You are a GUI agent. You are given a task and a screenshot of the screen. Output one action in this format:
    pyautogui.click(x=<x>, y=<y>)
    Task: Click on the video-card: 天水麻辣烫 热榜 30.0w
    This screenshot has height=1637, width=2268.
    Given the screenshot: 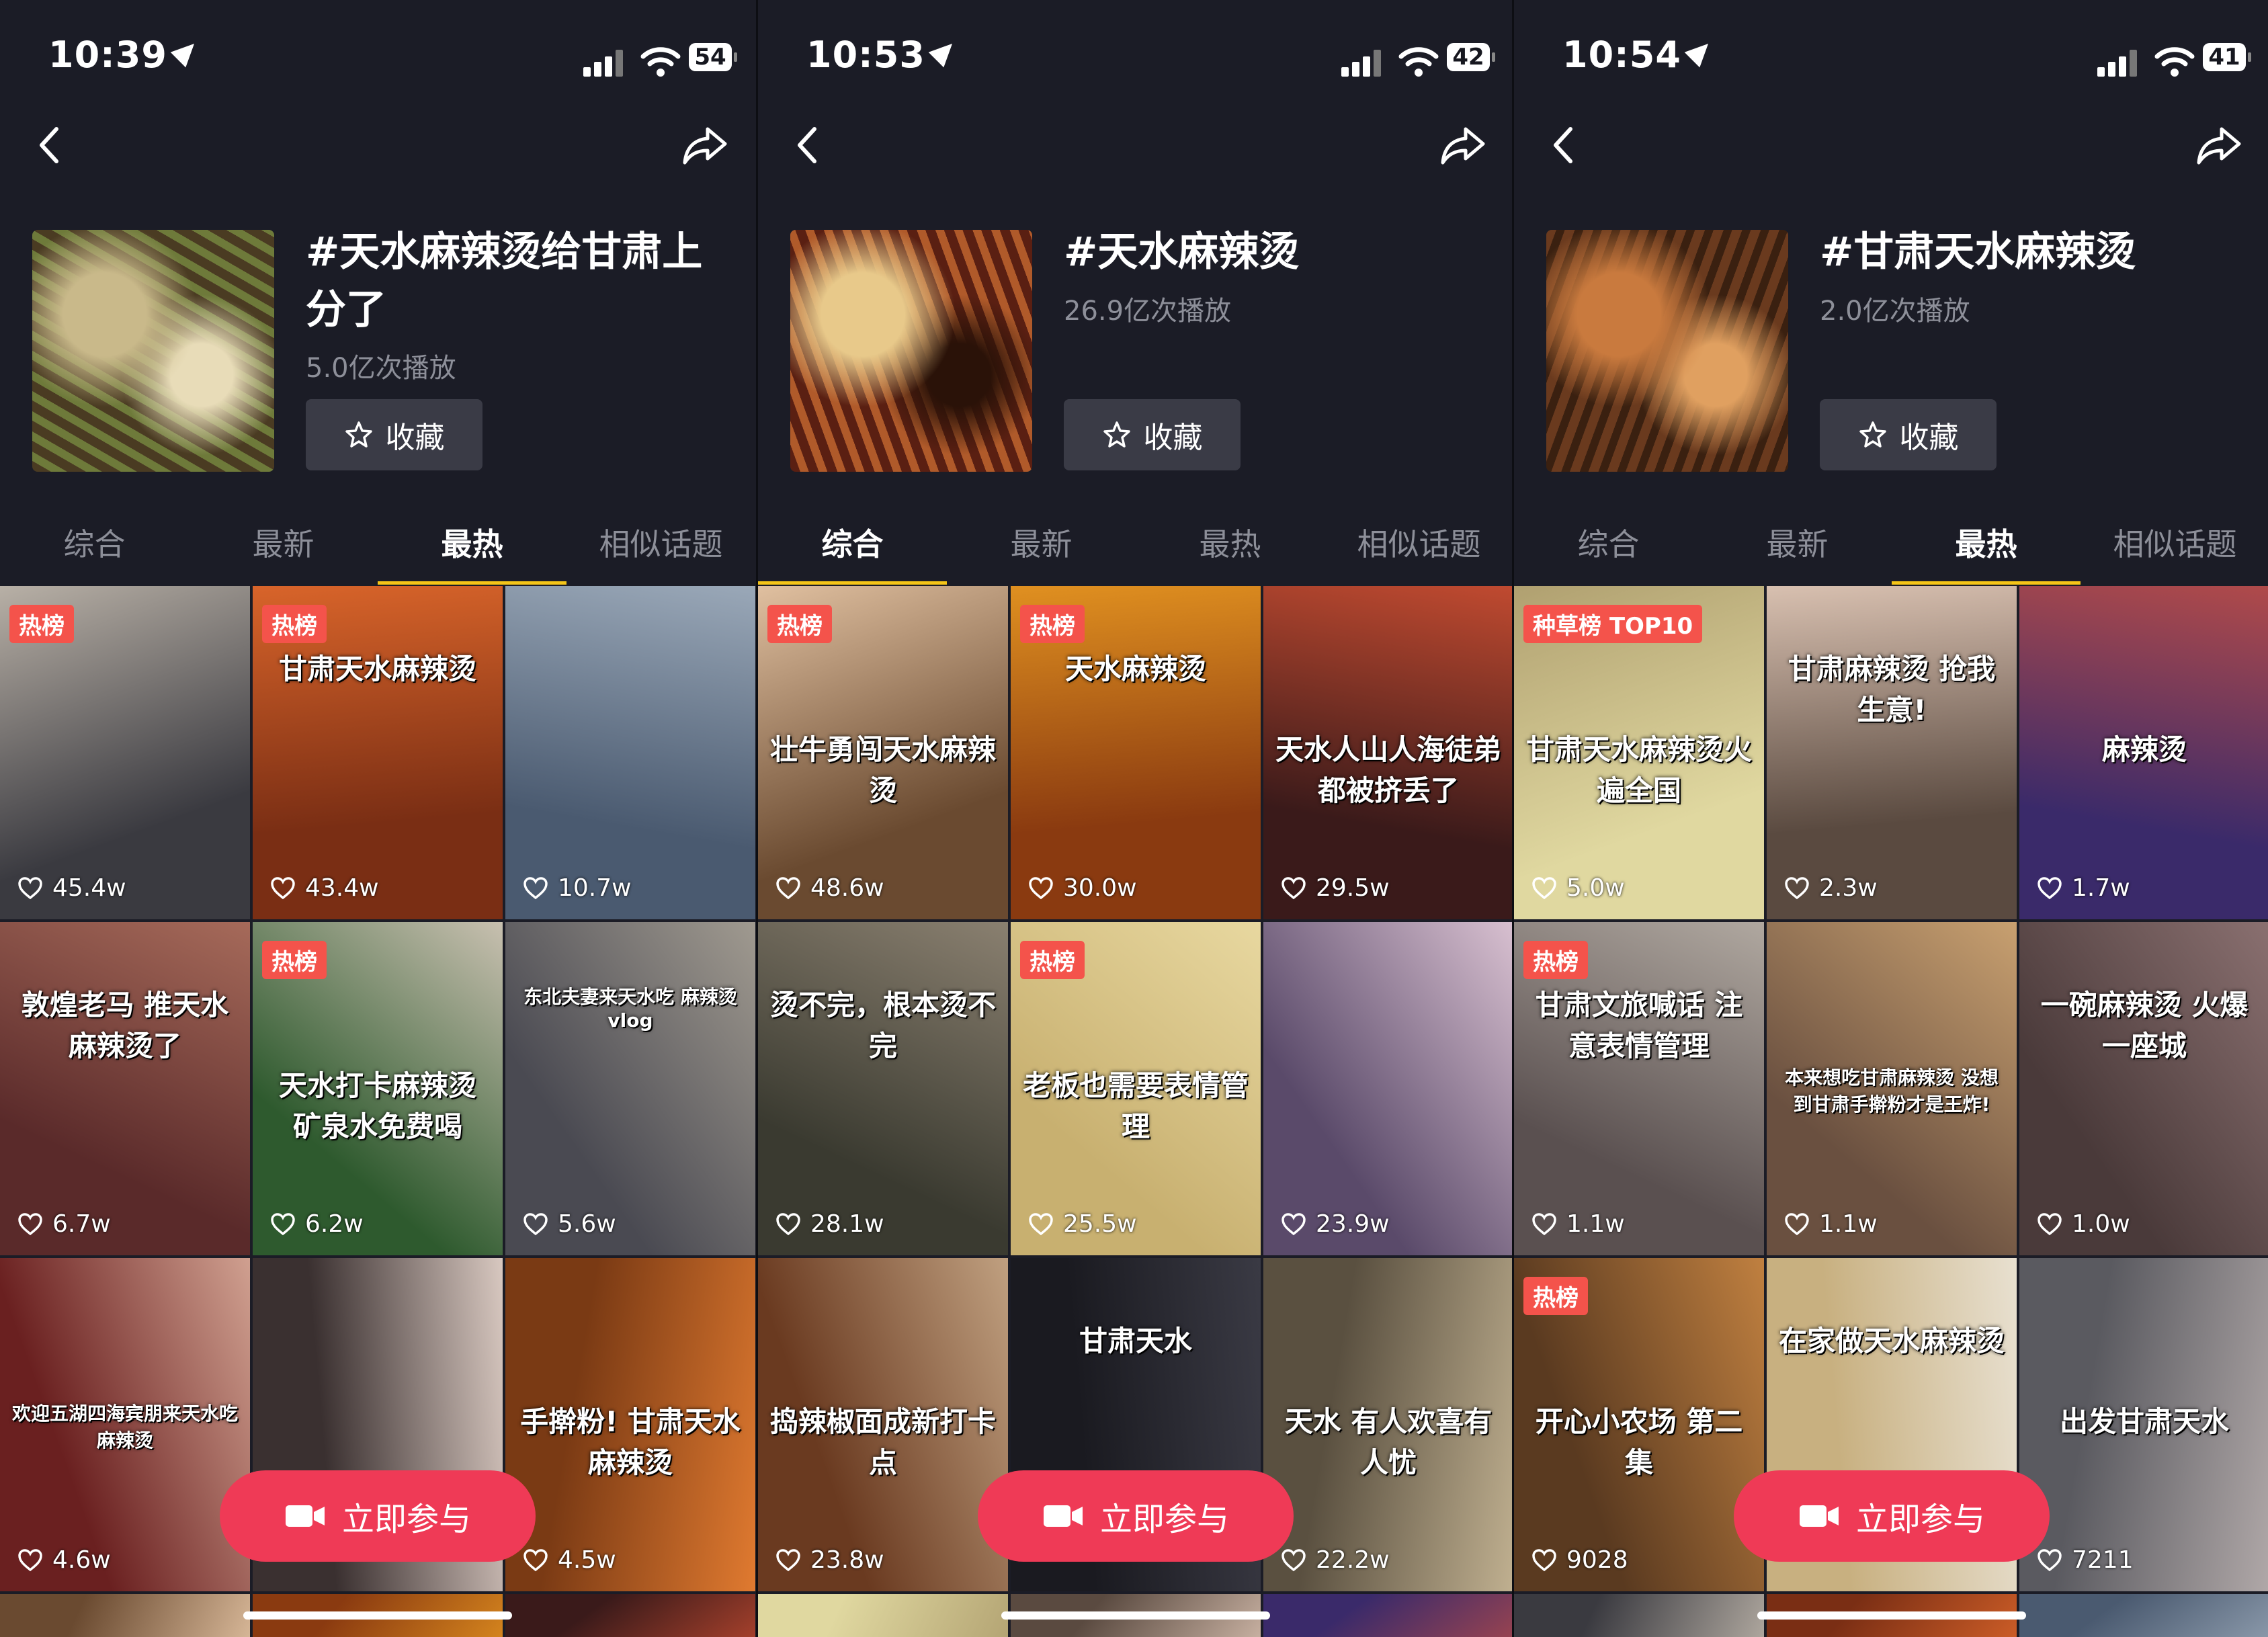 What is the action you would take?
    pyautogui.click(x=1136, y=752)
    